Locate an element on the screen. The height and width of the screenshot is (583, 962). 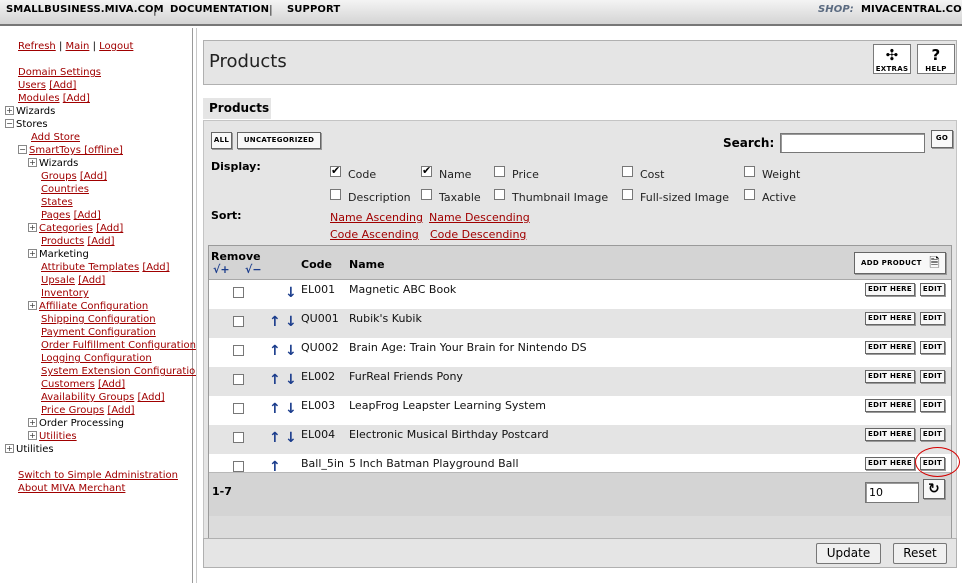
sidebar-item-states: States is located at coordinates (57, 202).